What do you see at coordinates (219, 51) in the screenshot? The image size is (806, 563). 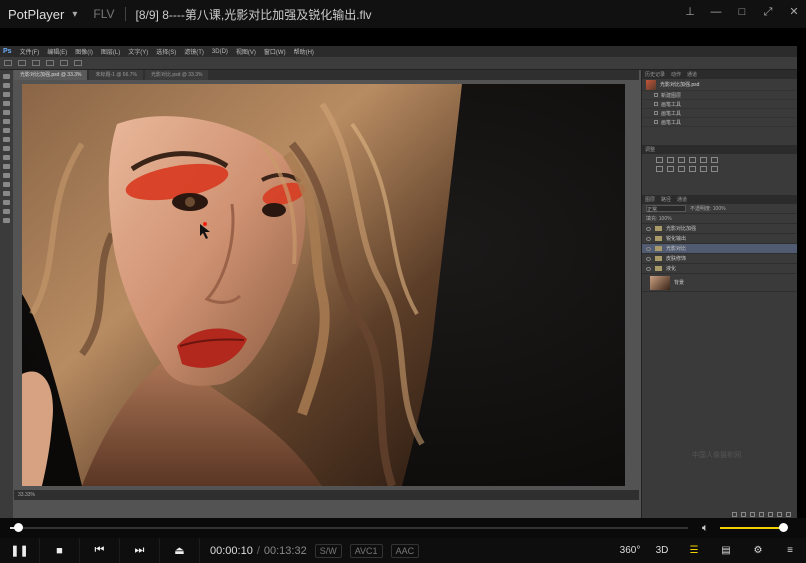 I see `ps-menu-item: 3D(D)` at bounding box center [219, 51].